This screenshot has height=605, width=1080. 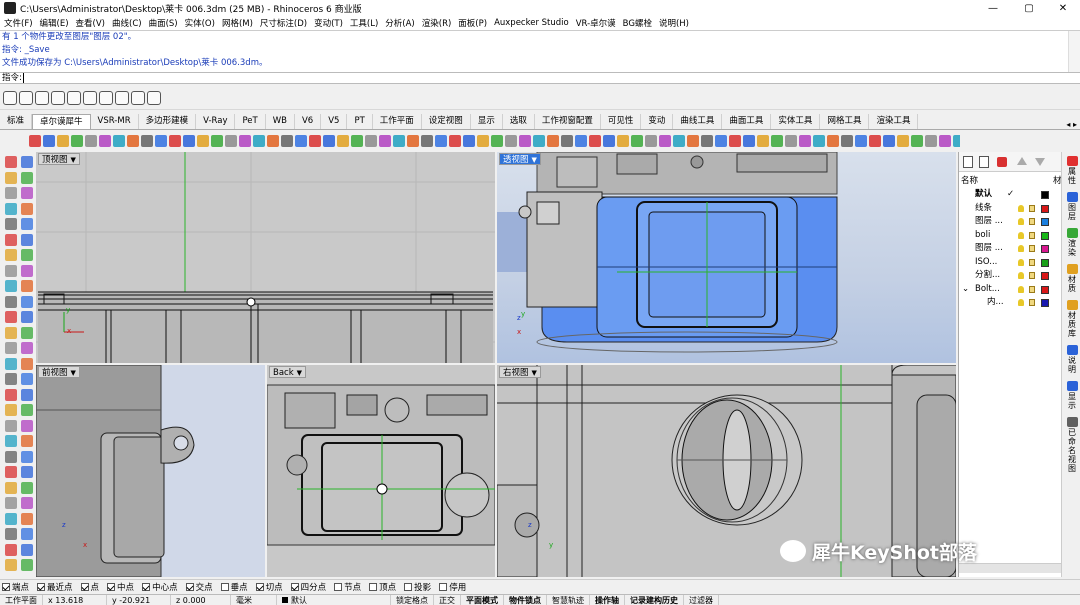 I want to click on tab-item: VSR-MR, so click(x=115, y=121).